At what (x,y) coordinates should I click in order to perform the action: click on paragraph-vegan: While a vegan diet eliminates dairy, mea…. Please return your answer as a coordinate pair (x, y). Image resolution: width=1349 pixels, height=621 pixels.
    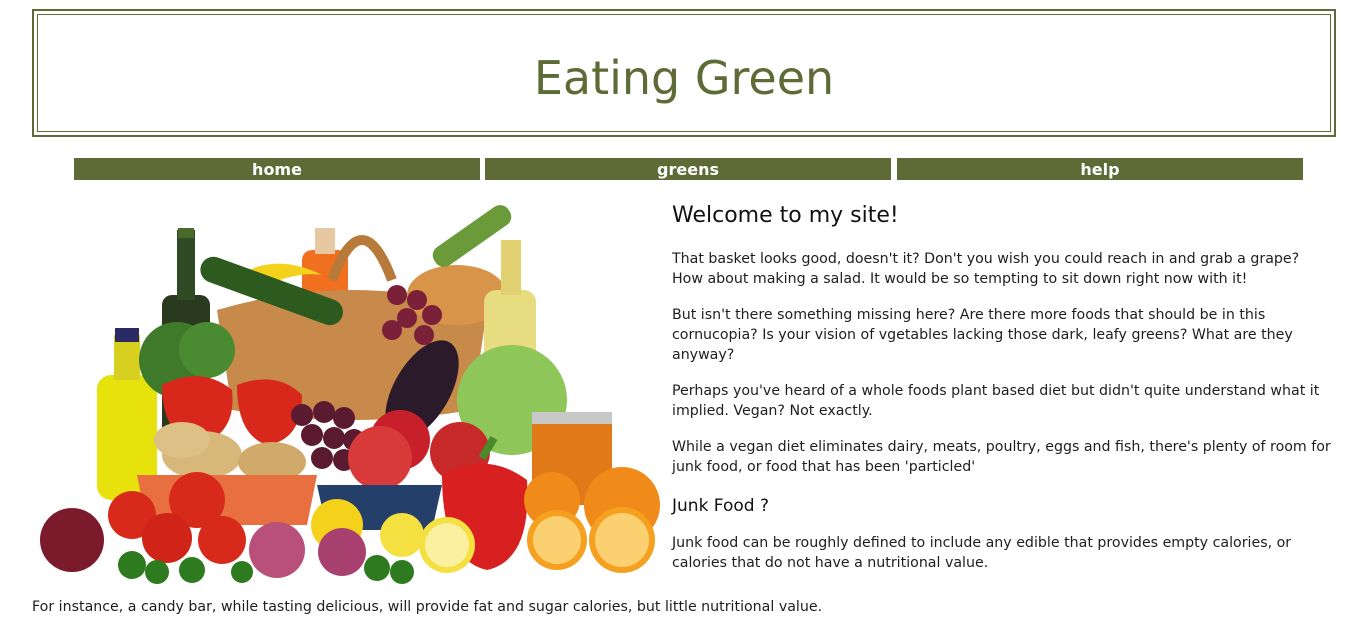
    Looking at the image, I should click on (1001, 457).